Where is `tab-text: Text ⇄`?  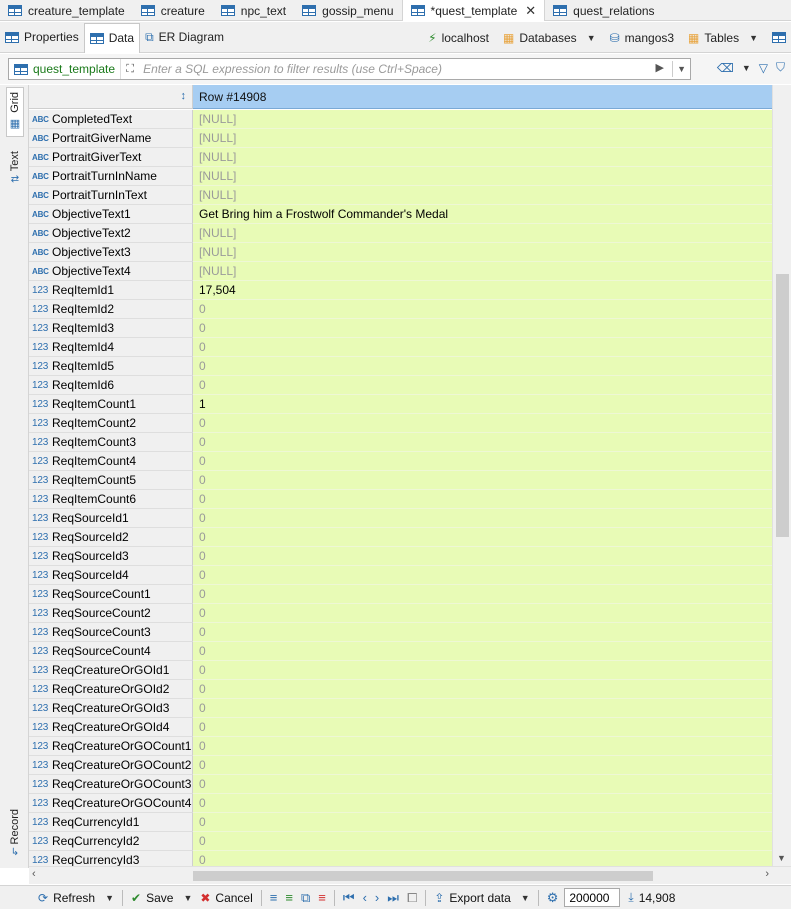 tab-text: Text ⇄ is located at coordinates (15, 175).